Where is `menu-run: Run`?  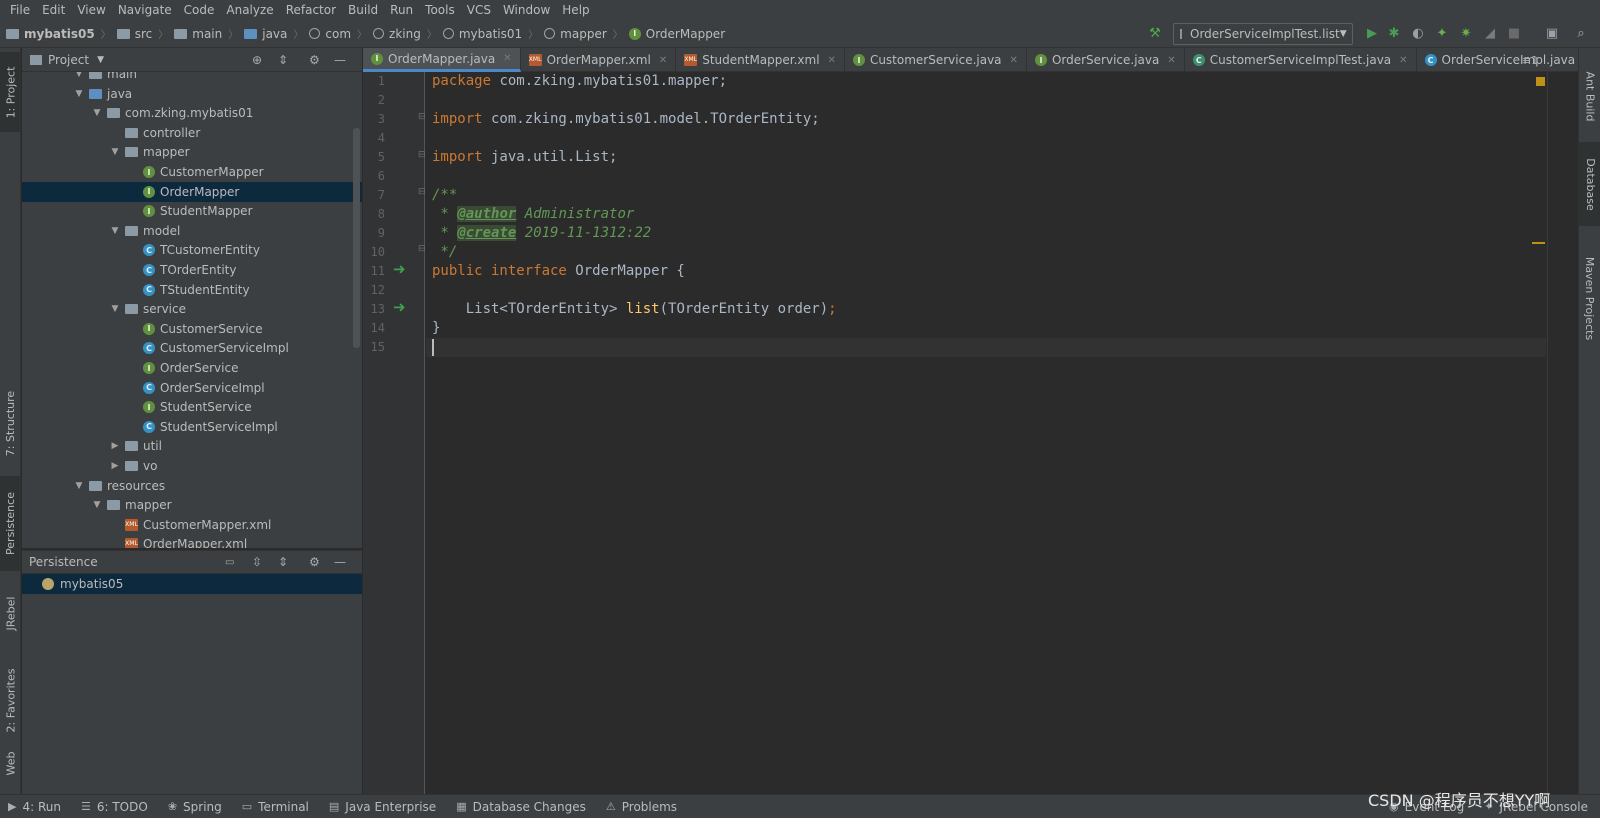 menu-run: Run is located at coordinates (401, 10).